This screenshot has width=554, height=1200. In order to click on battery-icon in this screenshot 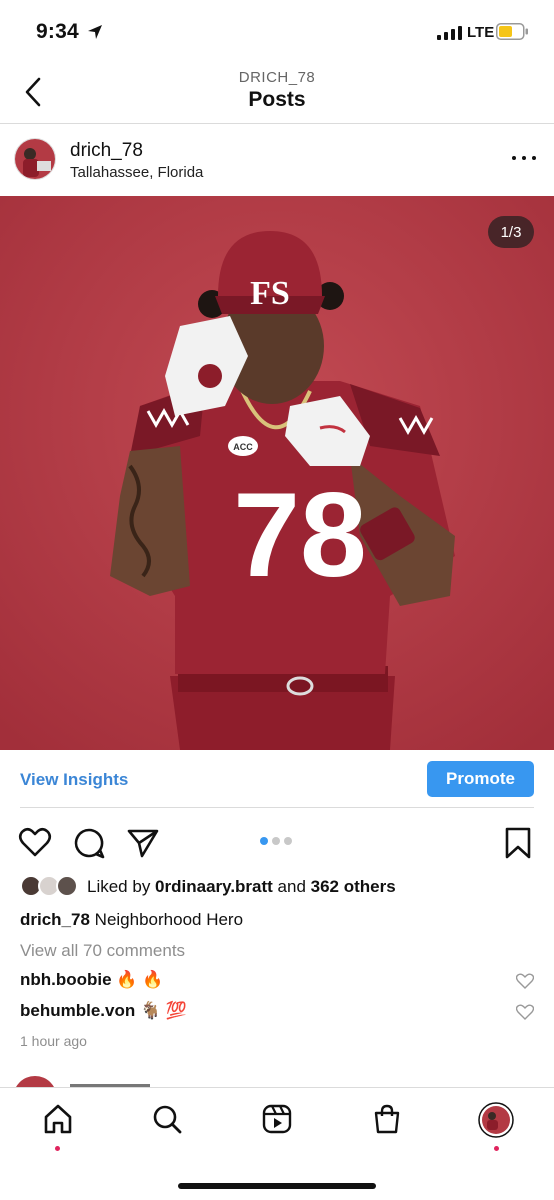, I will do `click(512, 31)`.